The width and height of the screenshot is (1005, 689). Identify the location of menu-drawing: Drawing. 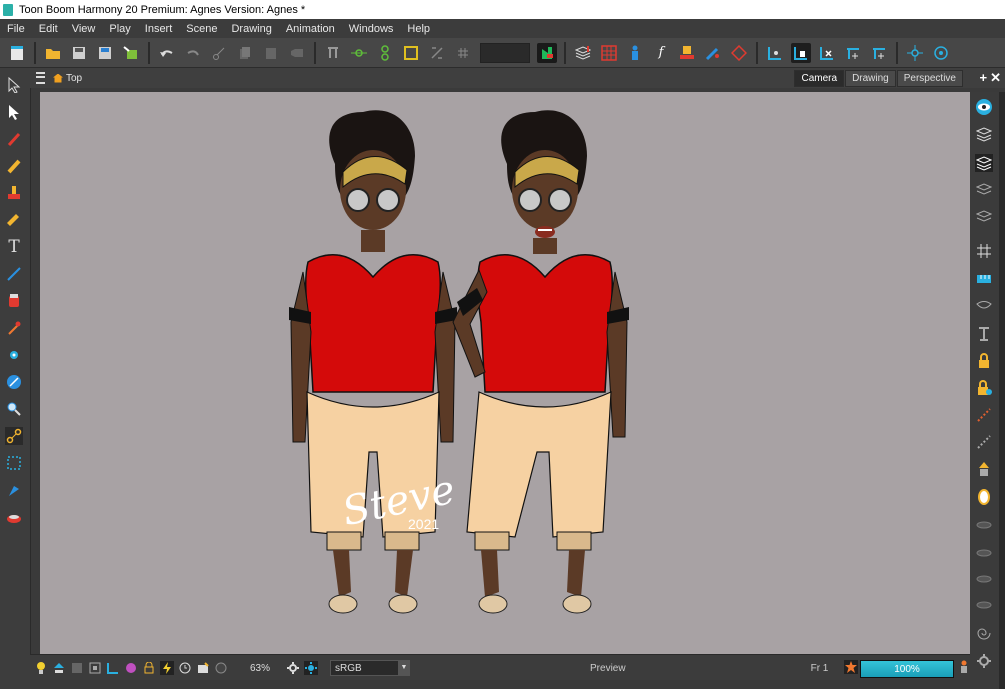
(251, 29).